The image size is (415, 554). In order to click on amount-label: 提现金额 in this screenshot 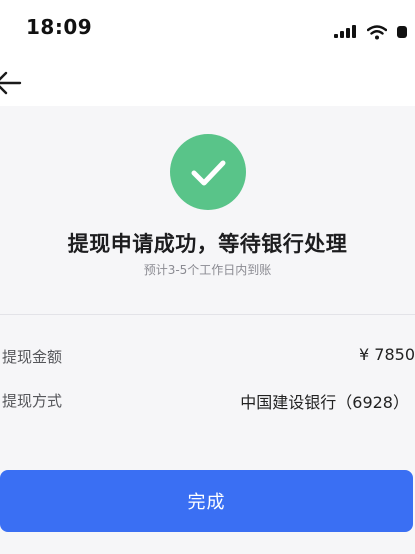, I will do `click(32, 357)`.